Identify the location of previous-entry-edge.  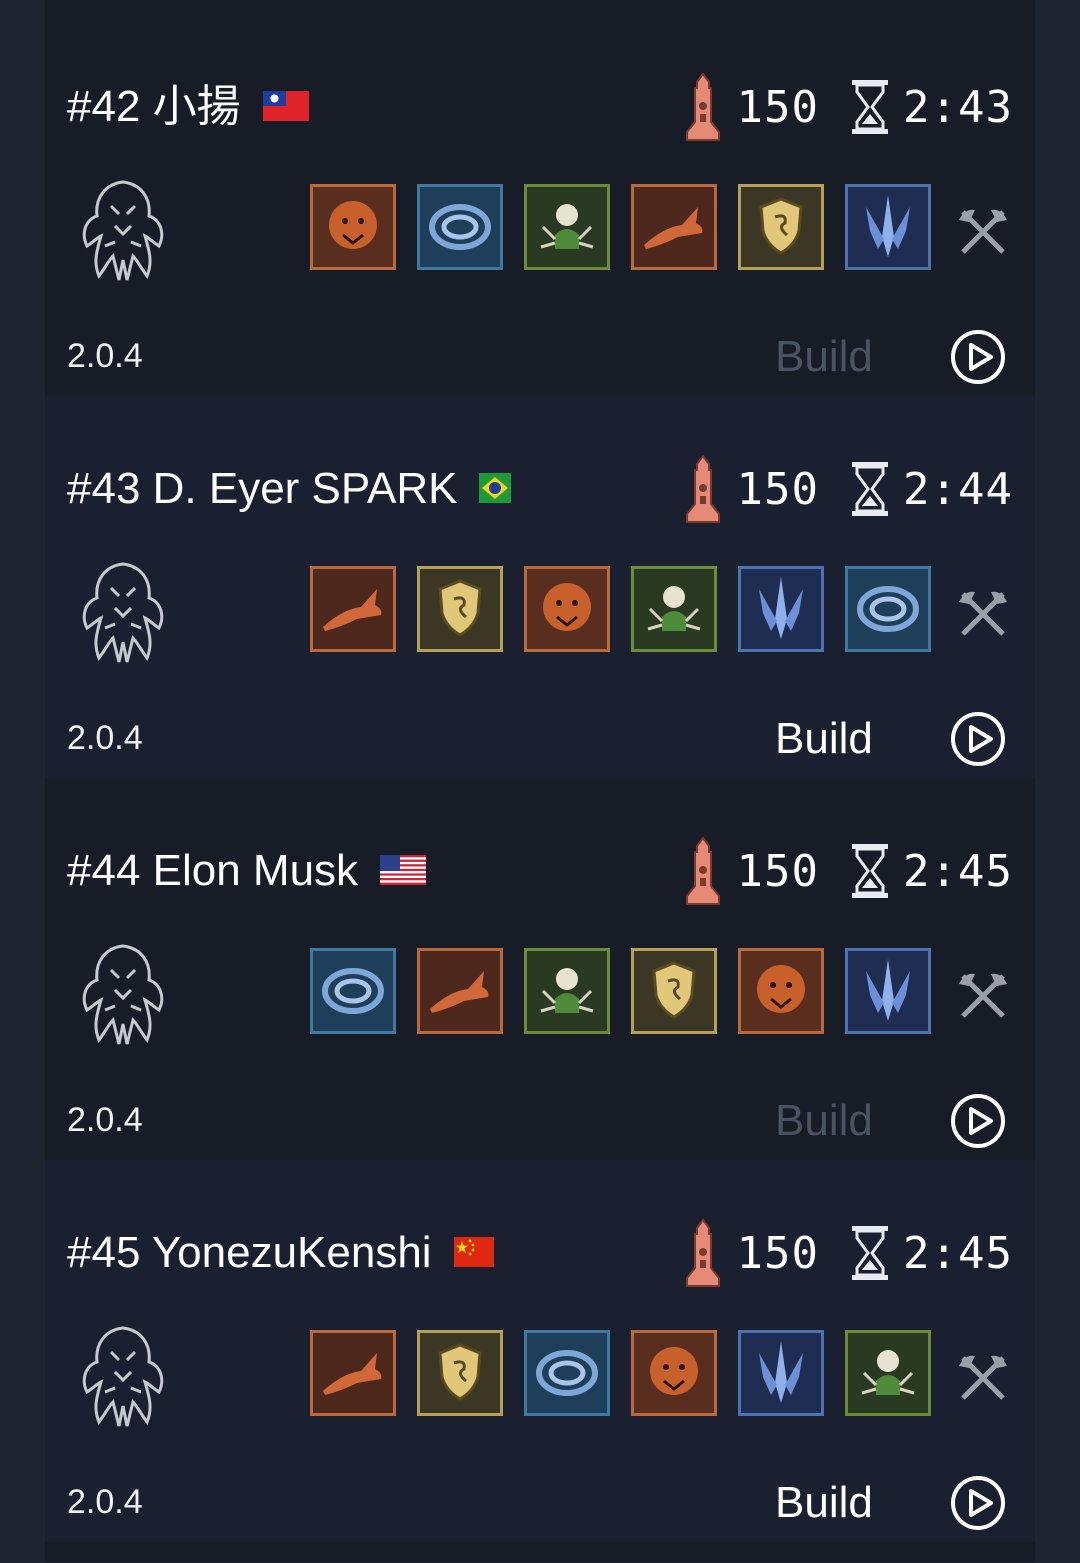
(540, 7).